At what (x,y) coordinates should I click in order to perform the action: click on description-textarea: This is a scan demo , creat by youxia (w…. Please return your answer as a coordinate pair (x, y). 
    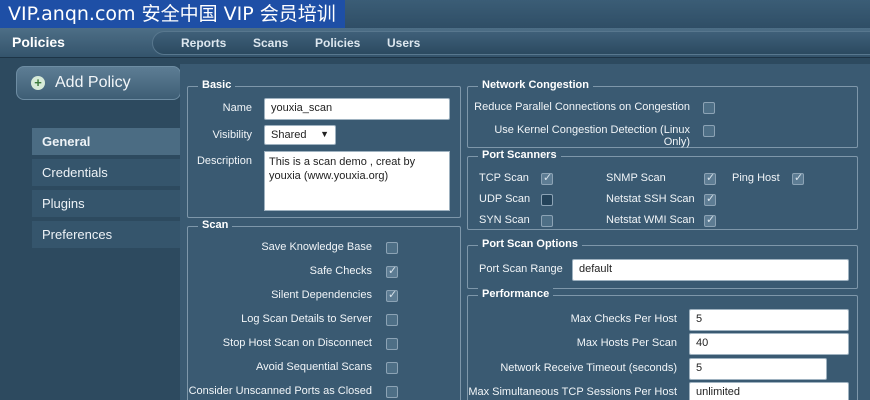
    Looking at the image, I should click on (357, 181).